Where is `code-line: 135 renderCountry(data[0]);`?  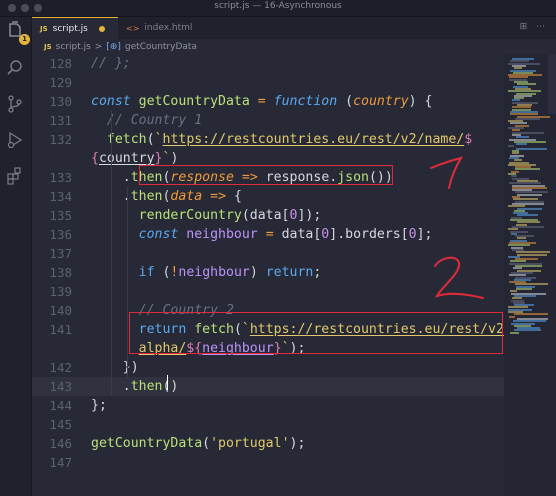
code-line: 135 renderCountry(data[0]); is located at coordinates (268, 215).